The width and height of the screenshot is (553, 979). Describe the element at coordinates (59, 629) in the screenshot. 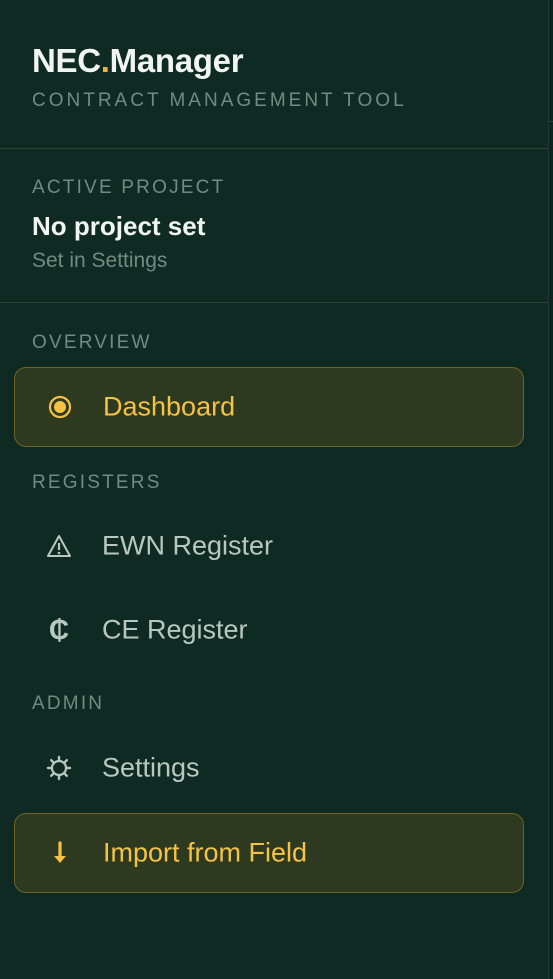

I see `cedi-icon: ₵` at that location.